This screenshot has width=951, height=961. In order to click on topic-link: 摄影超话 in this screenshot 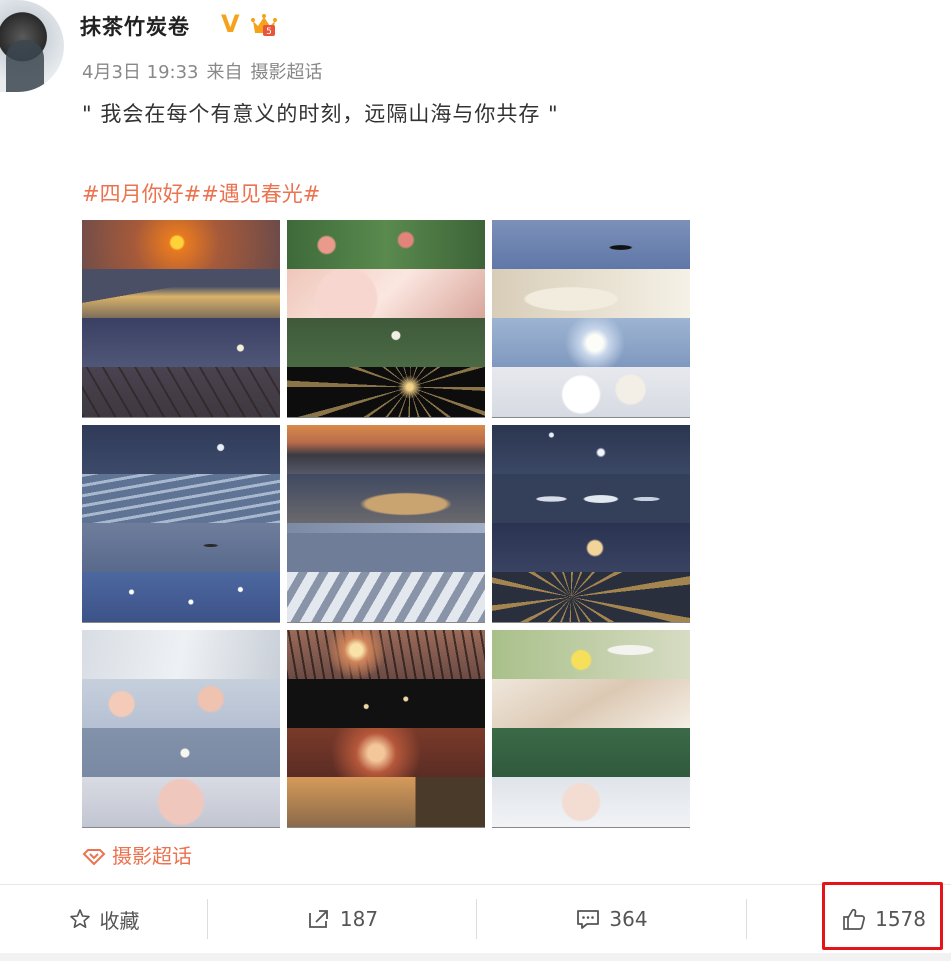, I will do `click(137, 854)`.